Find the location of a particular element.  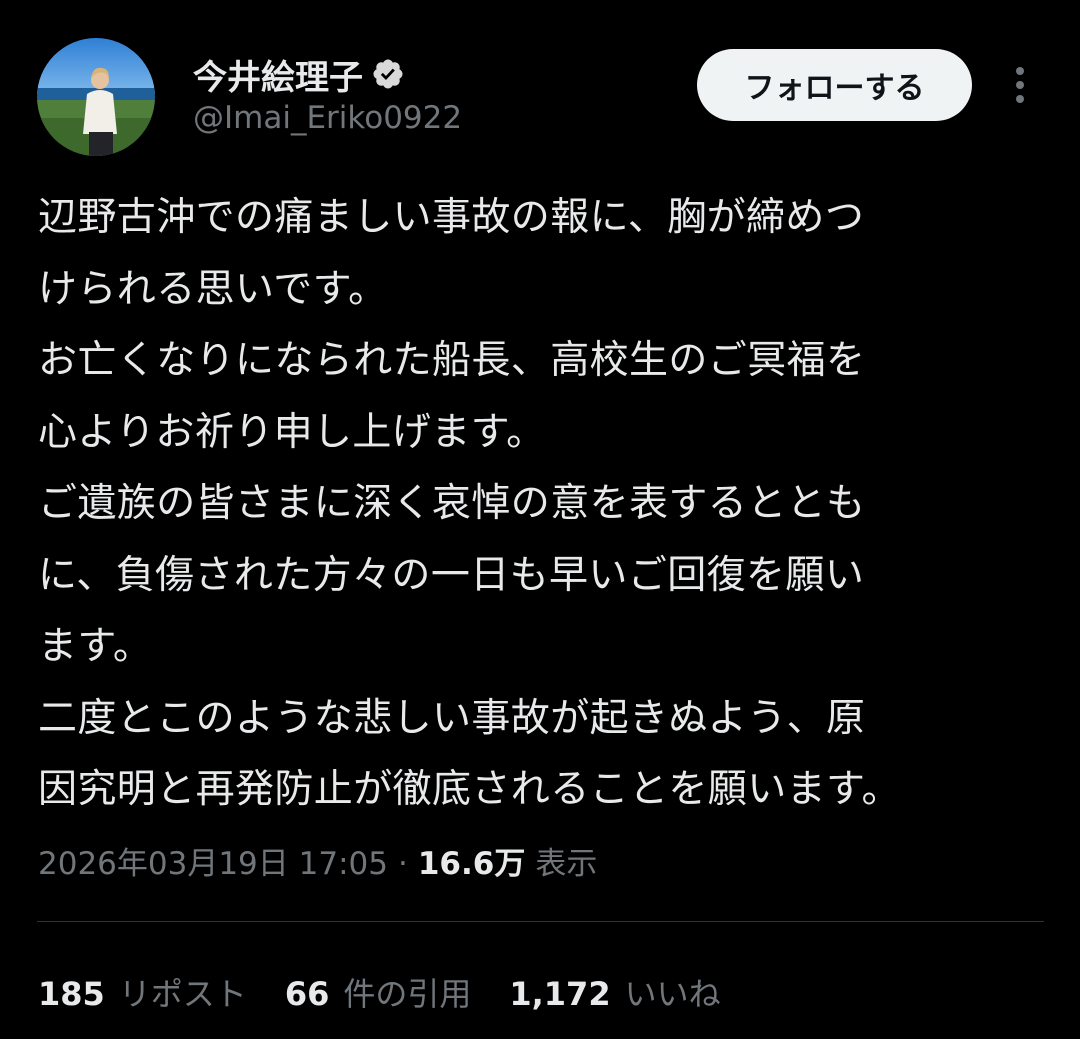

avatar is located at coordinates (96, 97).